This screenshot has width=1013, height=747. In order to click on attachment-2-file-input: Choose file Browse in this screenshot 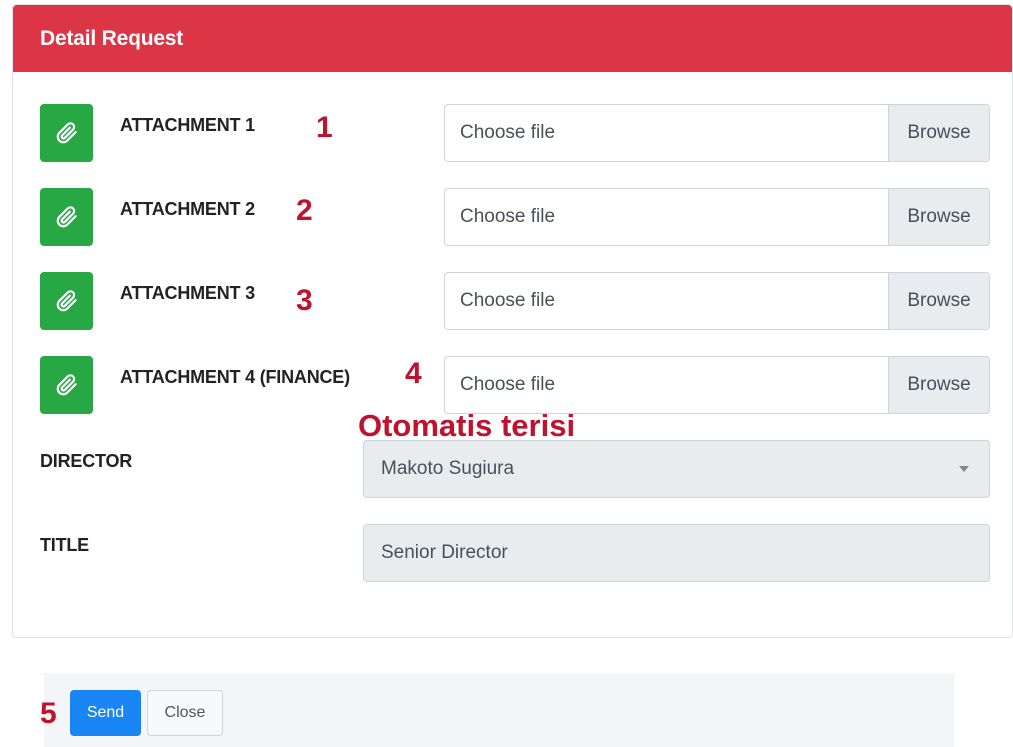, I will do `click(717, 217)`.